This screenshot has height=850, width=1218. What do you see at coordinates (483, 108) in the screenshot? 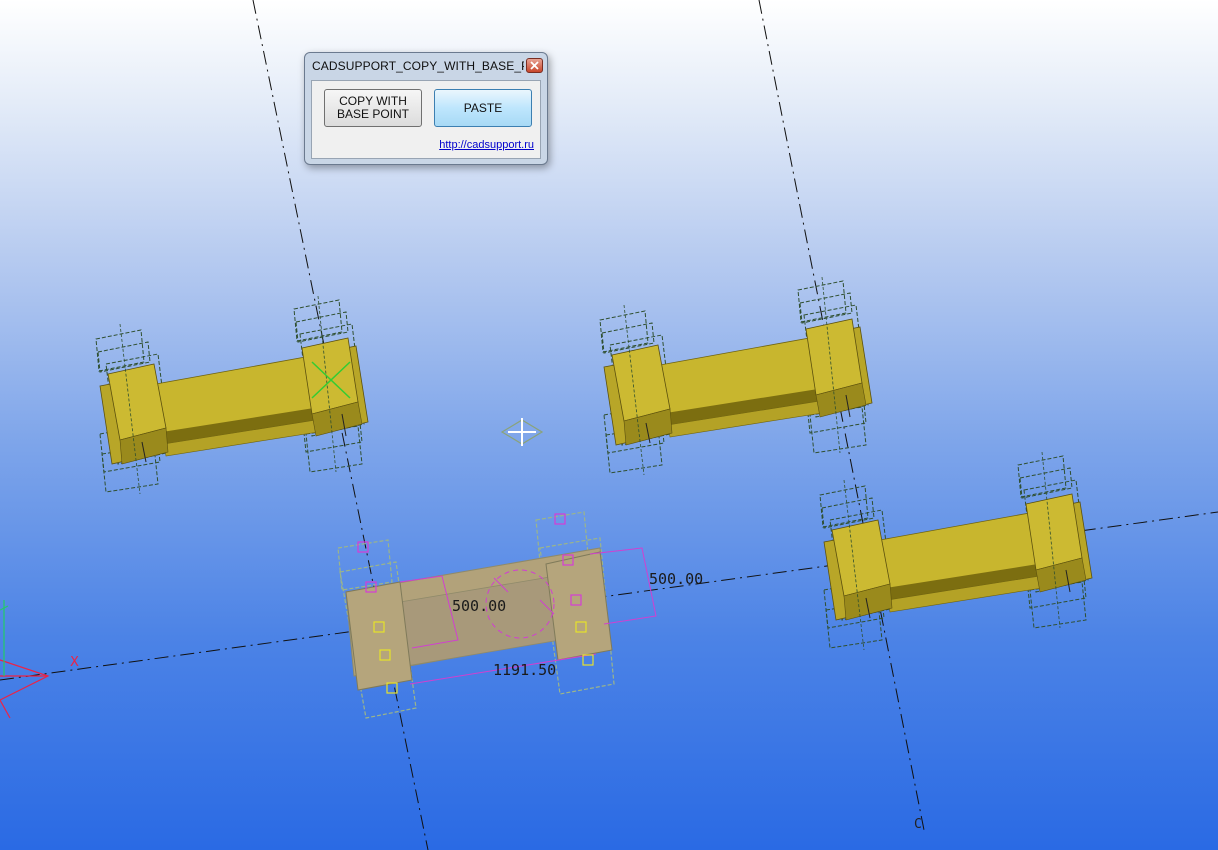
I see `paste-button: PASTE` at bounding box center [483, 108].